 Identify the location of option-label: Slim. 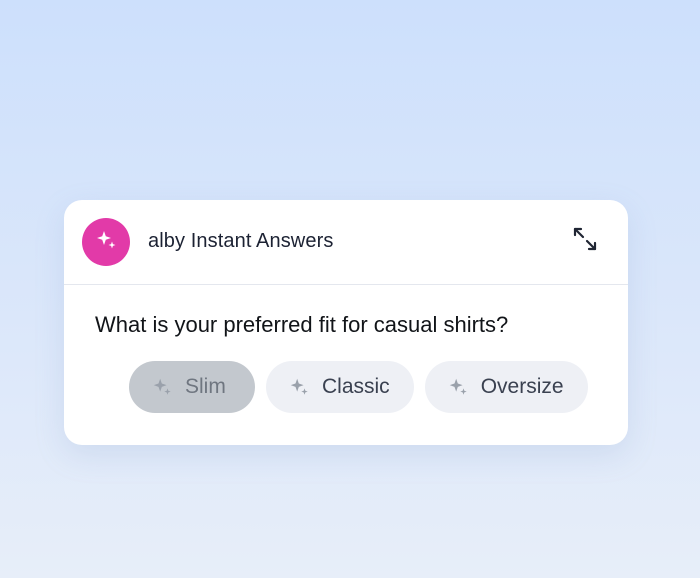
(205, 386).